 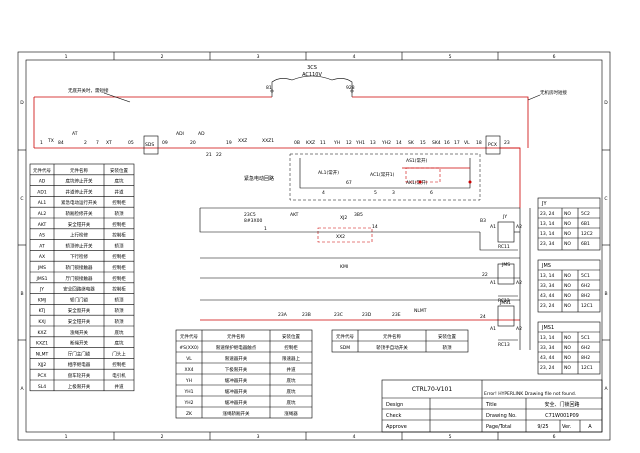 What do you see at coordinates (188, 381) in the screenshot?
I see `table-cell: YH` at bounding box center [188, 381].